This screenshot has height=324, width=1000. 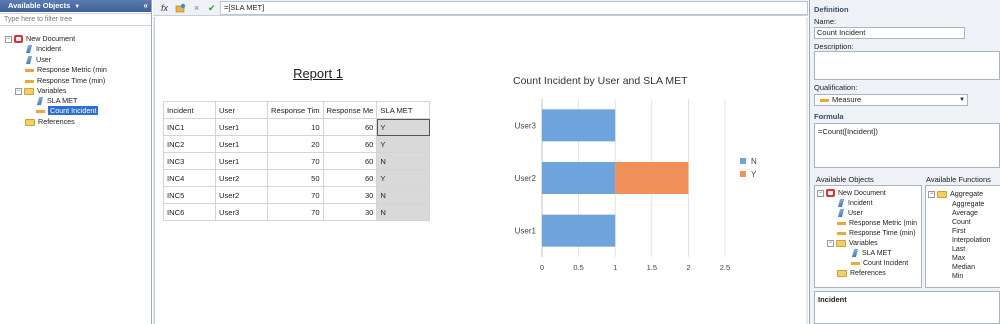 What do you see at coordinates (907, 307) in the screenshot?
I see `function-help-box: Incident` at bounding box center [907, 307].